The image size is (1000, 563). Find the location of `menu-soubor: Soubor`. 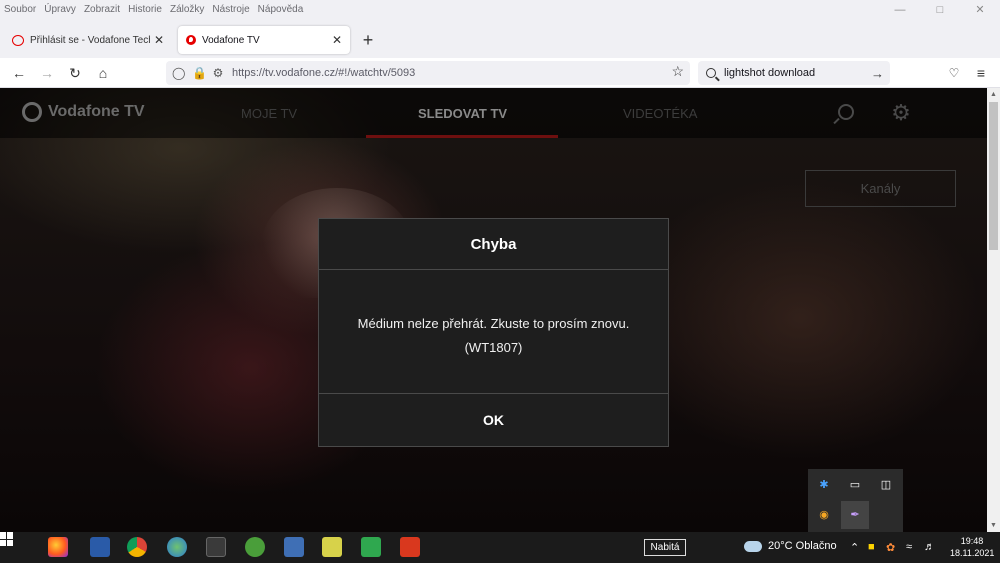

menu-soubor: Soubor is located at coordinates (20, 9).